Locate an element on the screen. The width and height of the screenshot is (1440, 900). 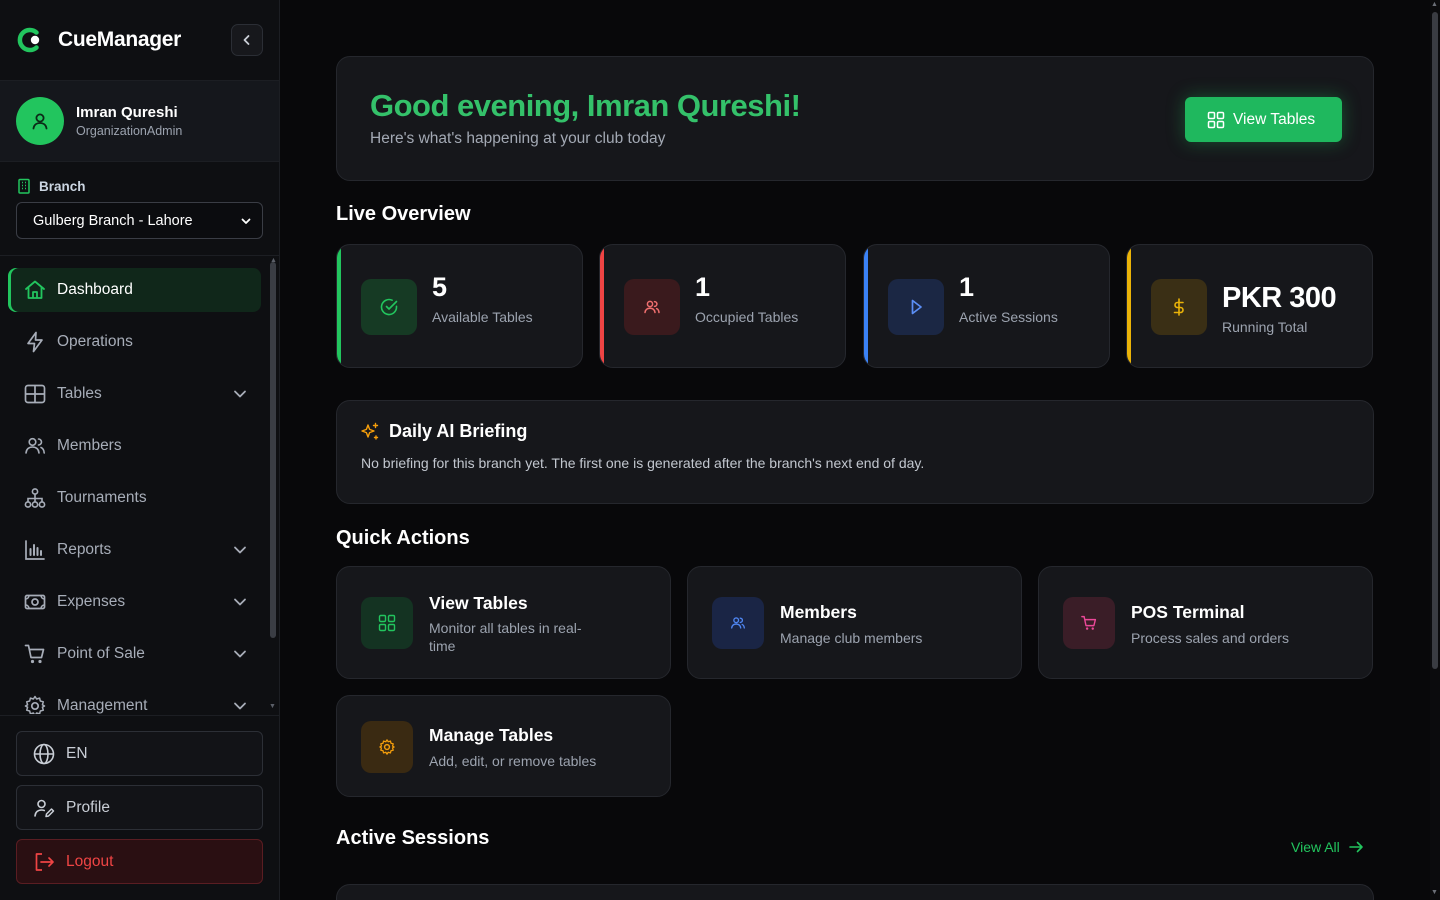
branch-label: Branch is located at coordinates (51, 186).